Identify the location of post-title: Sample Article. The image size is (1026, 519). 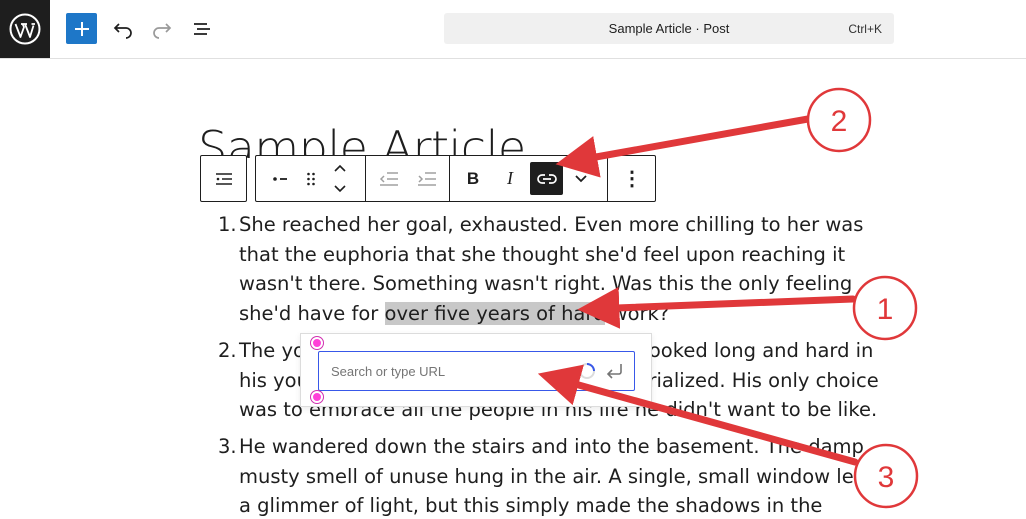
(362, 138).